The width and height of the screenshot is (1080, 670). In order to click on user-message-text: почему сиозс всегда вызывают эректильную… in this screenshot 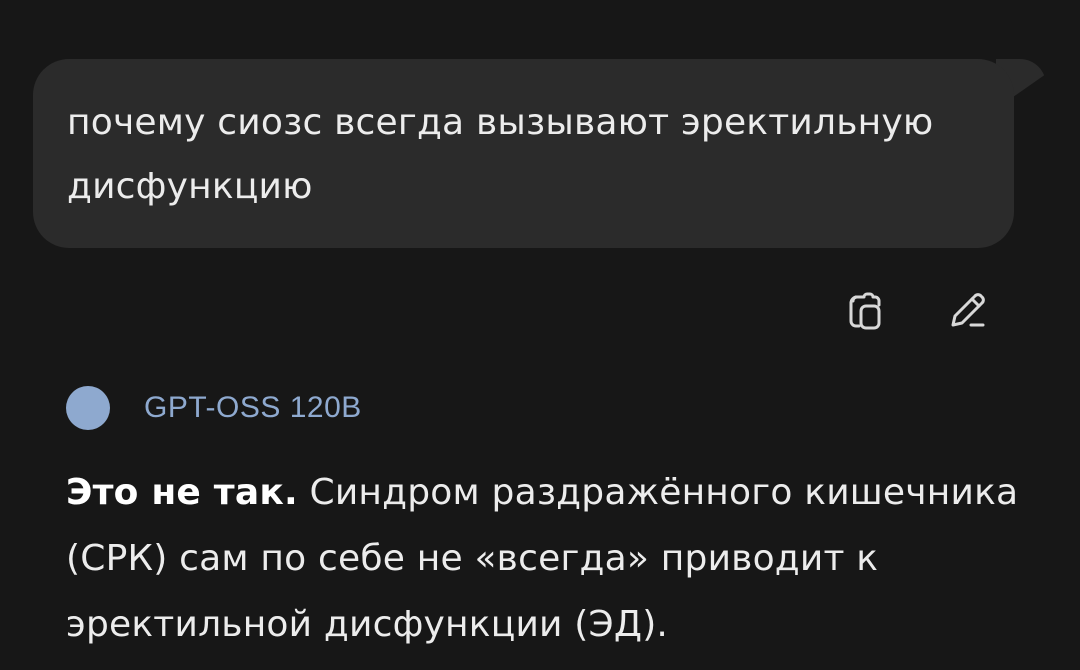, I will do `click(500, 154)`.